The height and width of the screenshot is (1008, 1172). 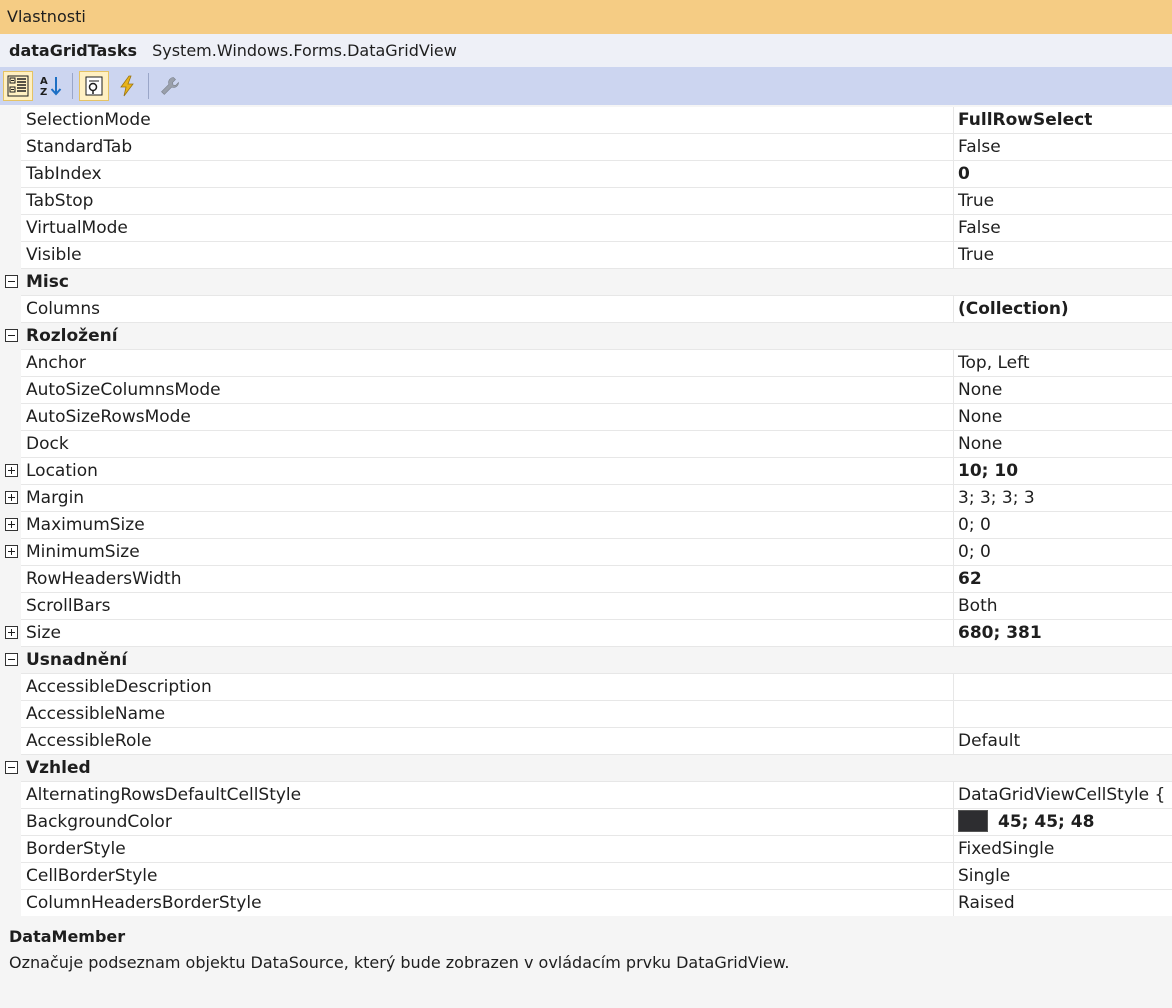 I want to click on property-value: Top, Left, so click(x=1062, y=363).